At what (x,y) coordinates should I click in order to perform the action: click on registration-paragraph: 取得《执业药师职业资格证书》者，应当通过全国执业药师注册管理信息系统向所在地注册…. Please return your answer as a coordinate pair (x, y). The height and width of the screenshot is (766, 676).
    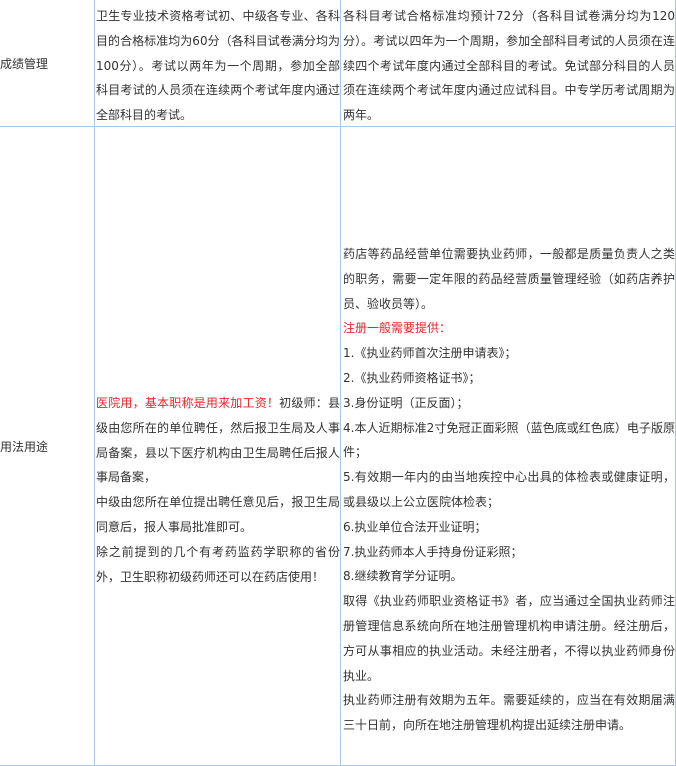
    Looking at the image, I should click on (509, 638).